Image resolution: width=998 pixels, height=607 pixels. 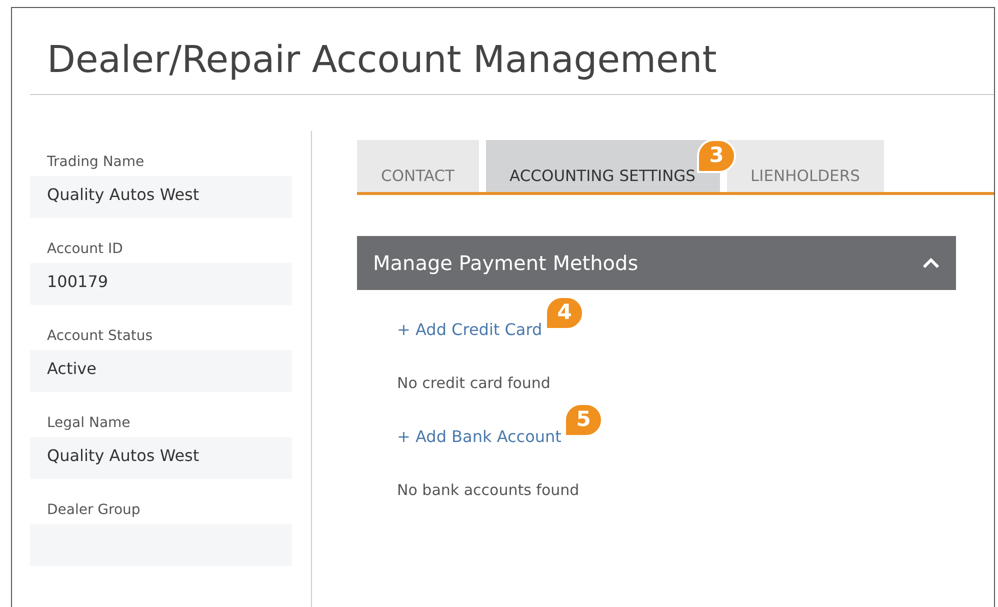 What do you see at coordinates (469, 330) in the screenshot?
I see `add-link: + Add Credit Card` at bounding box center [469, 330].